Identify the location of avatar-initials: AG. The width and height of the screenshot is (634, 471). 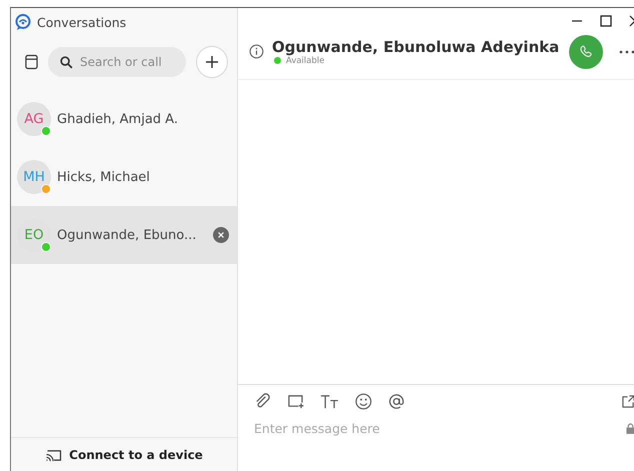
(34, 119).